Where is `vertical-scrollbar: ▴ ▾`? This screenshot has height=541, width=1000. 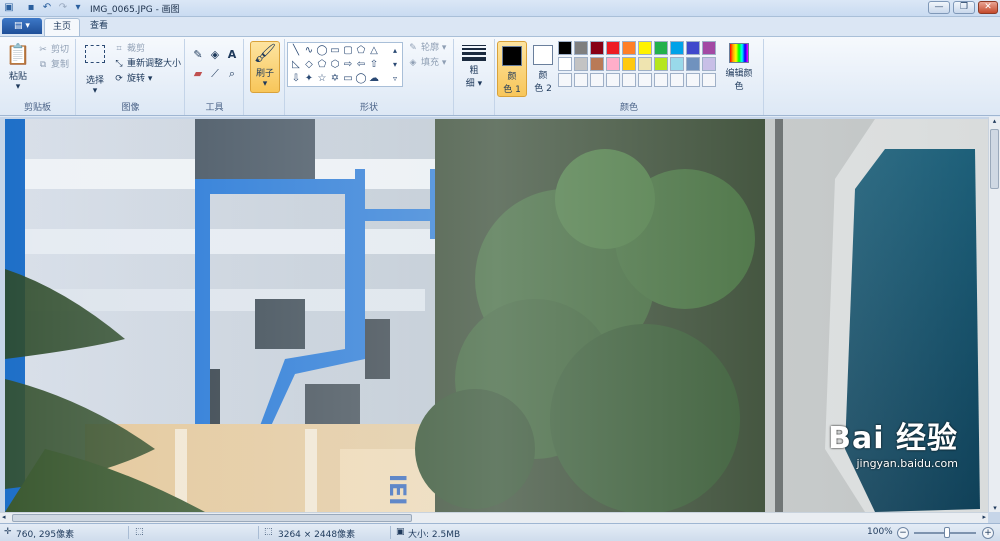 vertical-scrollbar: ▴ ▾ is located at coordinates (994, 314).